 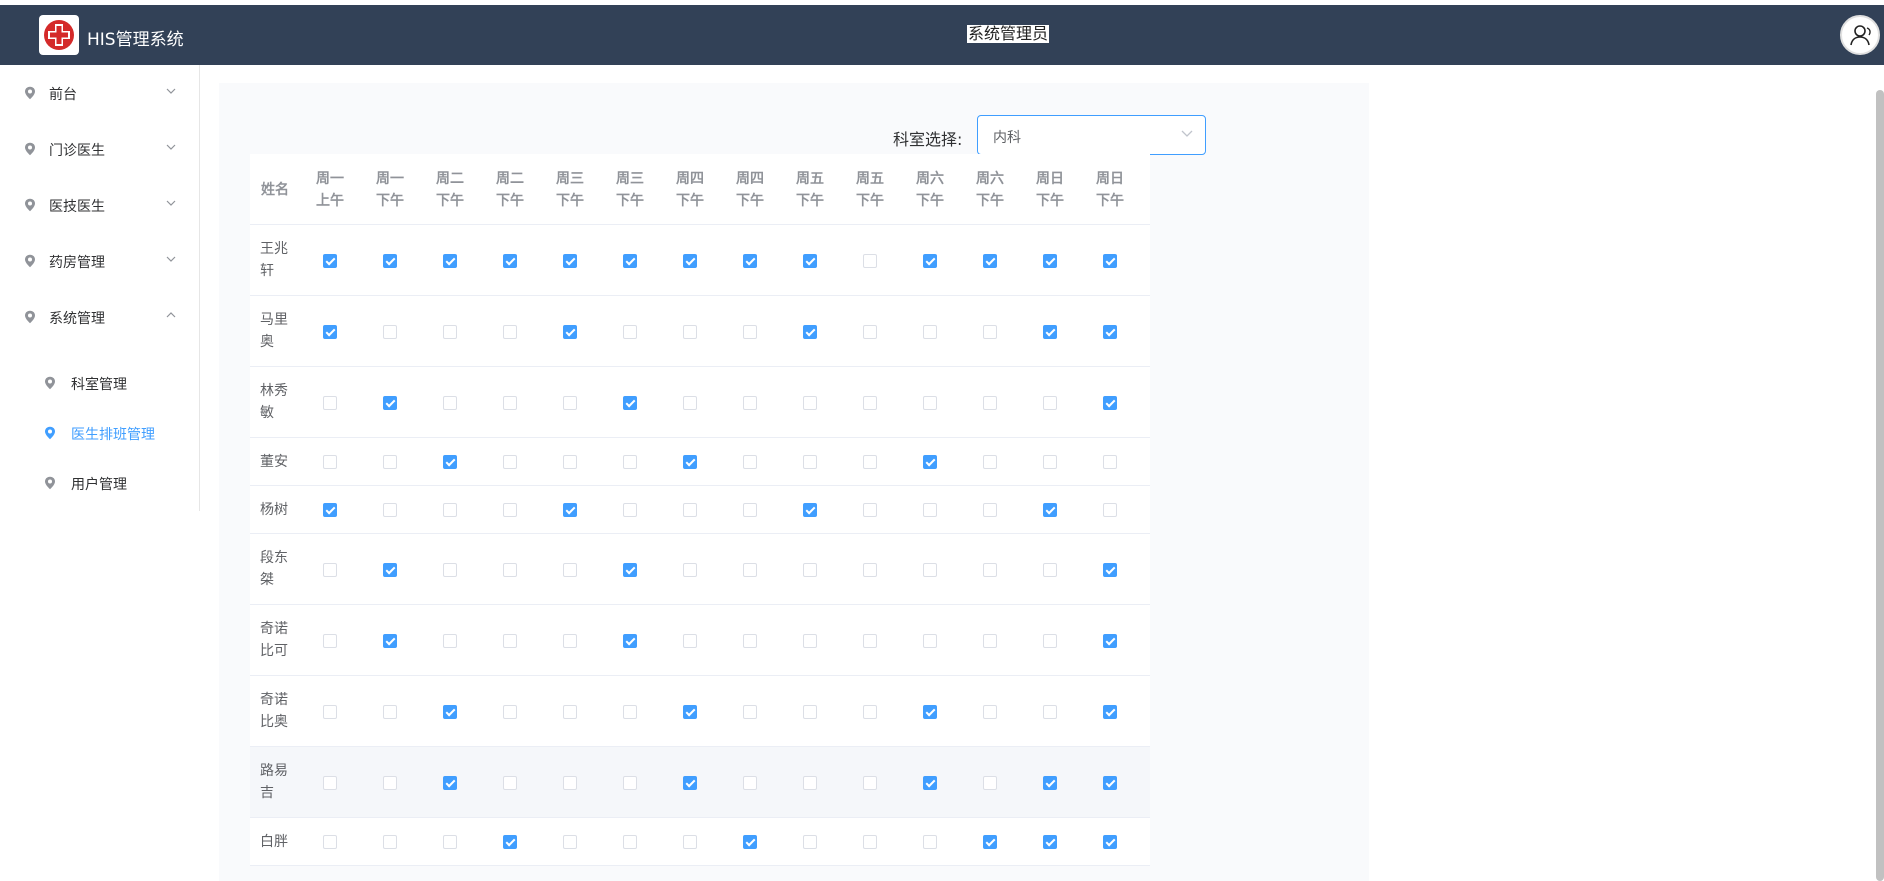 I want to click on page-scrollbar, so click(x=1880, y=485).